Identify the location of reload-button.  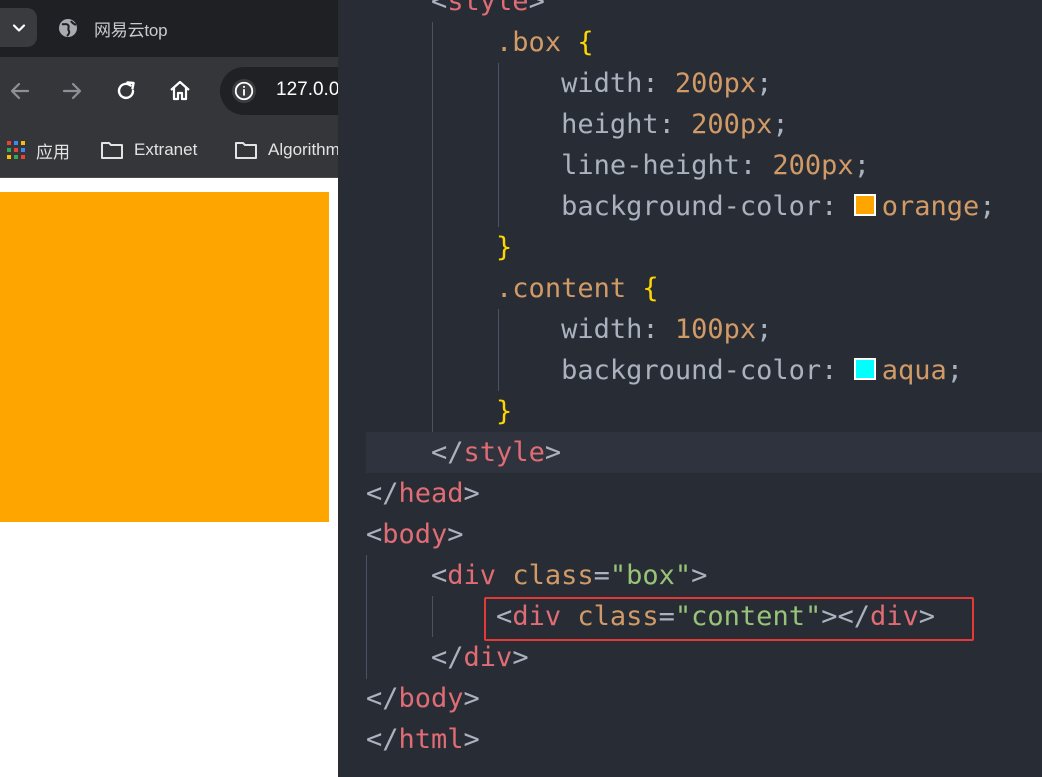
(126, 91).